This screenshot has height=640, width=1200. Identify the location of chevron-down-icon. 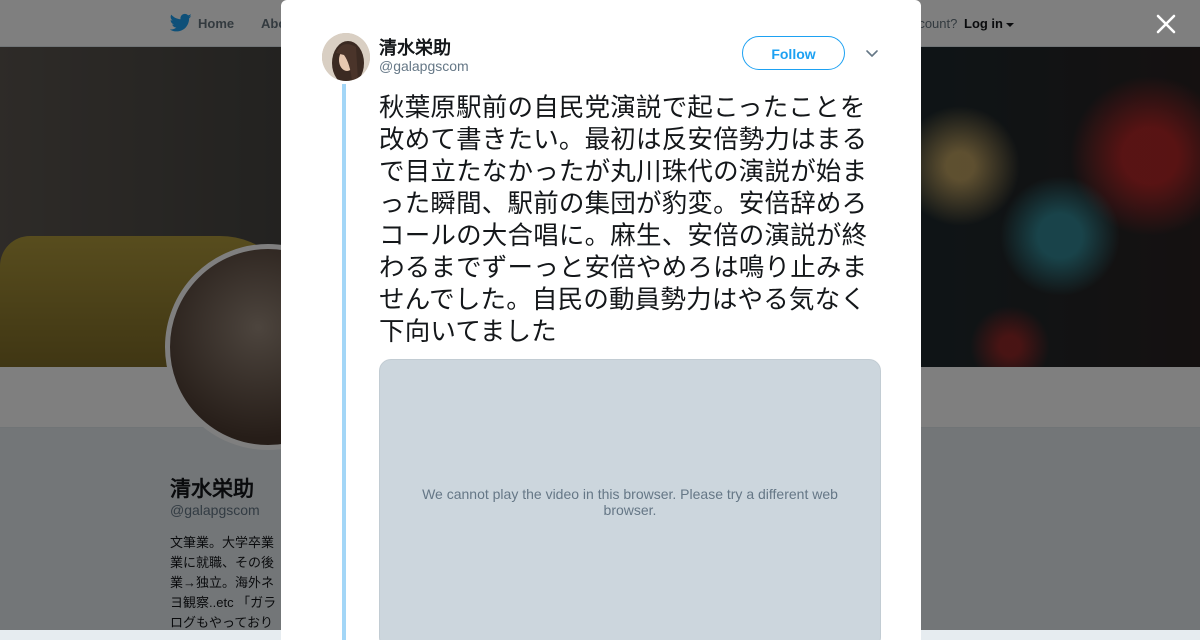
(872, 54).